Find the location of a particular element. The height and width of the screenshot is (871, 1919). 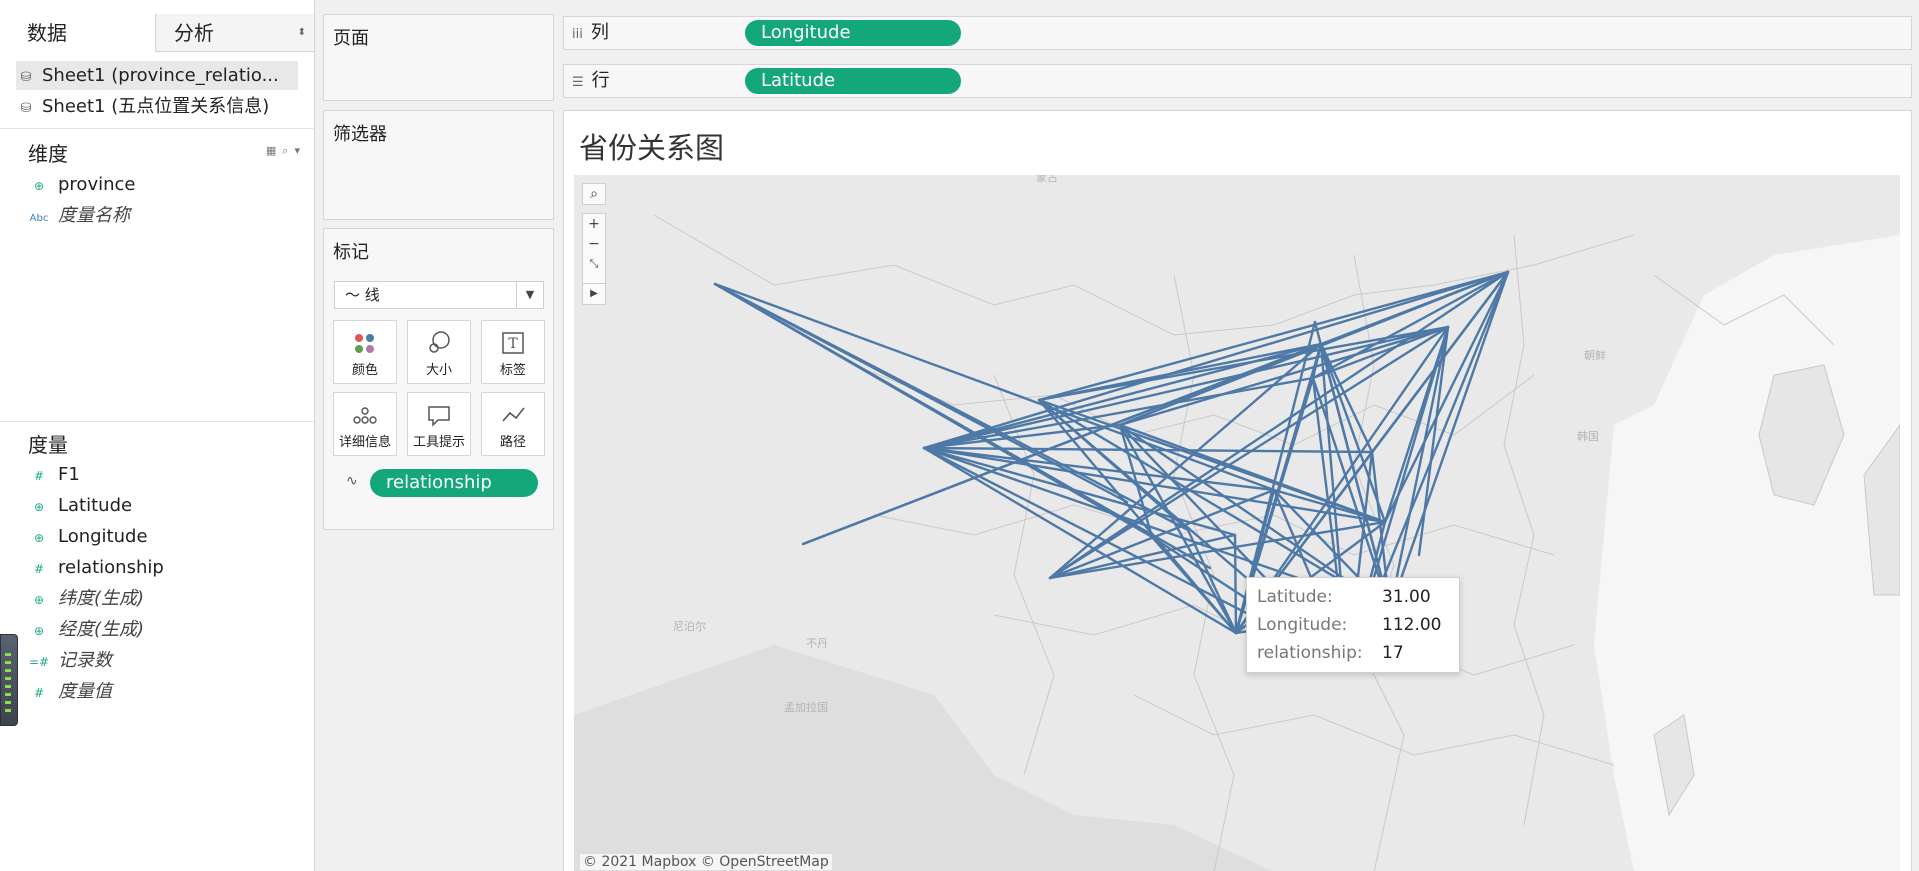

longitude-pill: Longitude is located at coordinates (853, 33).